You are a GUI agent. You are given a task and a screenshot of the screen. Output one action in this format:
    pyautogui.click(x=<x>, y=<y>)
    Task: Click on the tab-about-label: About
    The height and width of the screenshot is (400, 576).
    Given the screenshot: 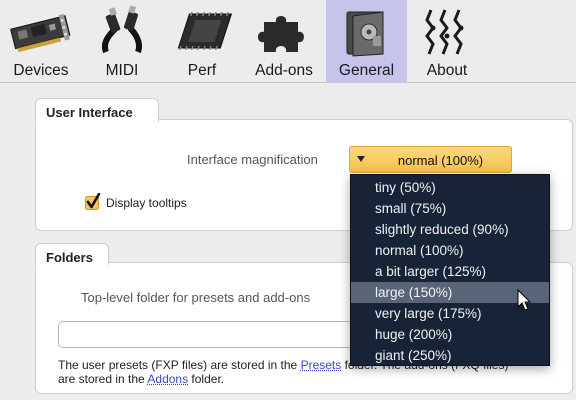 What is the action you would take?
    pyautogui.click(x=447, y=70)
    